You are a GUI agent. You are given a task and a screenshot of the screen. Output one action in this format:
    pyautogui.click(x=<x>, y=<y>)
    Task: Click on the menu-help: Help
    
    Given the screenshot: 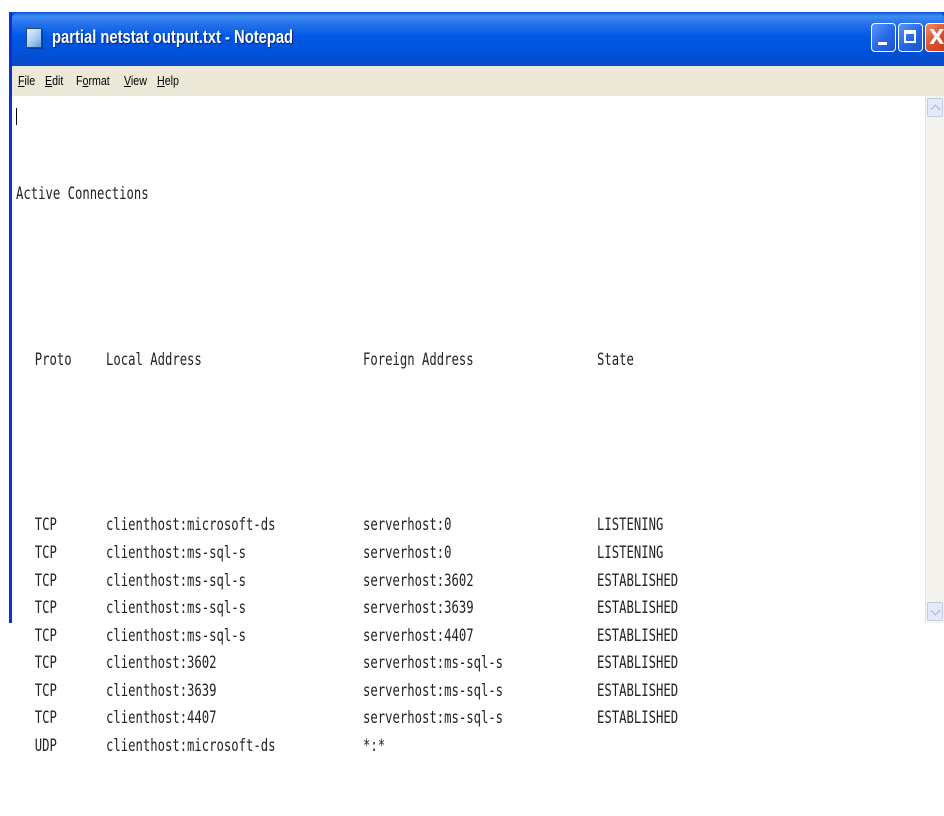 What is the action you would take?
    pyautogui.click(x=168, y=80)
    